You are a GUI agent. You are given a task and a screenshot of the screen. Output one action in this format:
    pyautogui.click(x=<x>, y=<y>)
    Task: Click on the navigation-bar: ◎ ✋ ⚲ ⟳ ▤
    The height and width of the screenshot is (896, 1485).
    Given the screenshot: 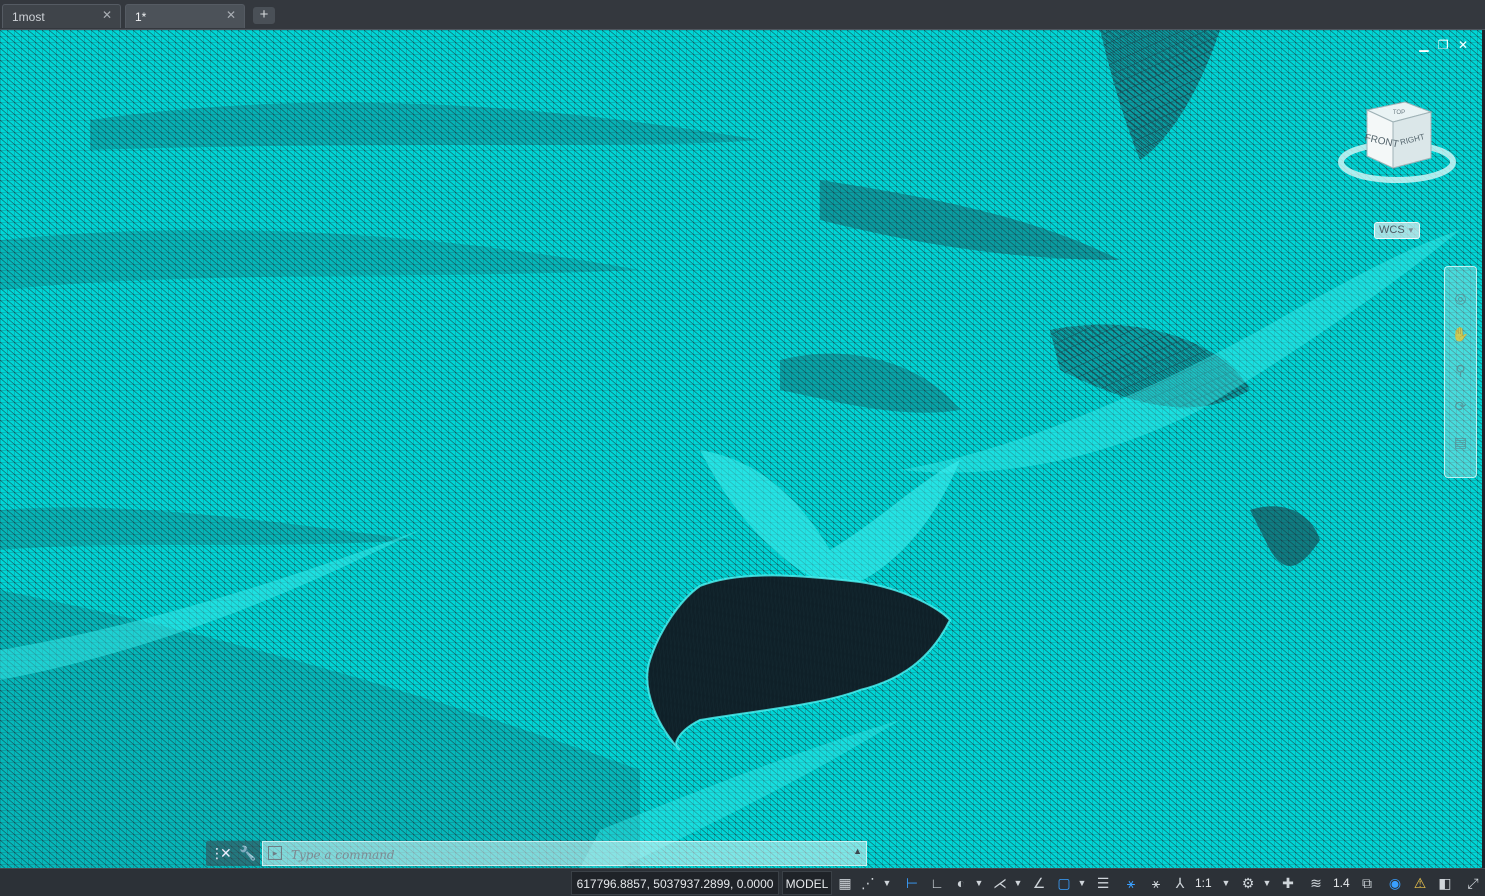 What is the action you would take?
    pyautogui.click(x=1460, y=372)
    